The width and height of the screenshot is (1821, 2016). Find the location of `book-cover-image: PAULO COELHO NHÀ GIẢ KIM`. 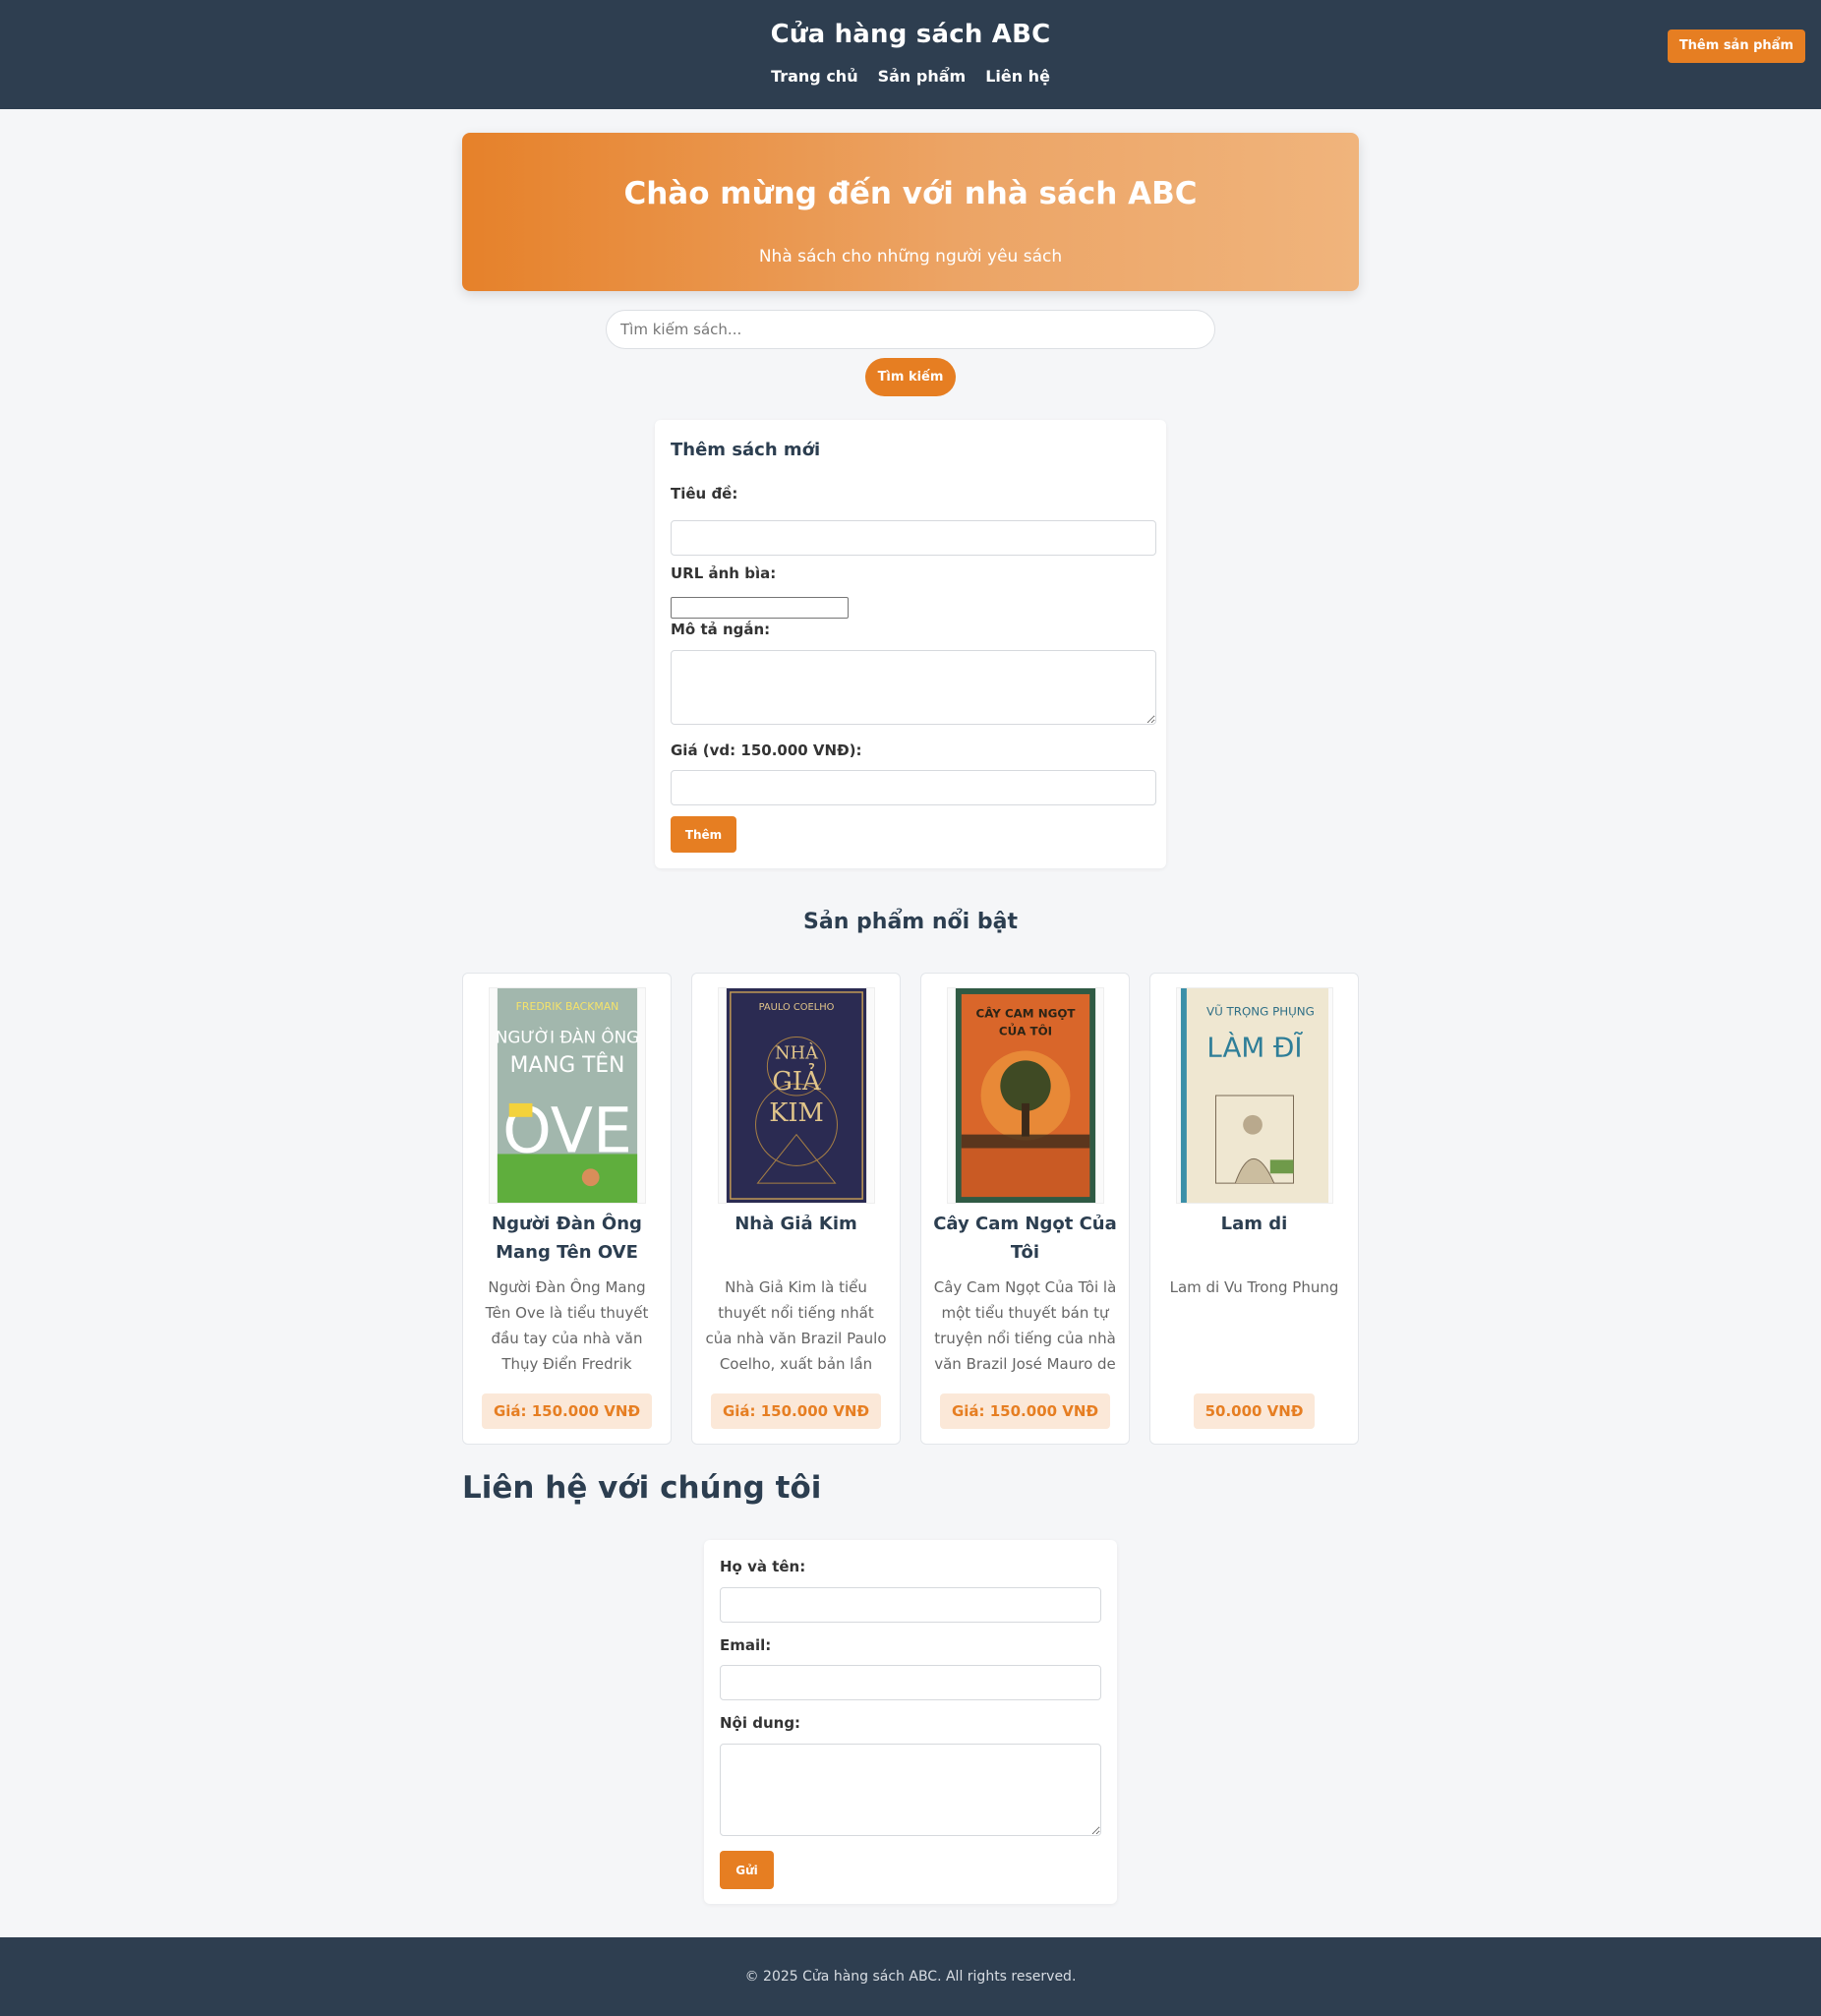

book-cover-image: PAULO COELHO NHÀ GIẢ KIM is located at coordinates (796, 1095).